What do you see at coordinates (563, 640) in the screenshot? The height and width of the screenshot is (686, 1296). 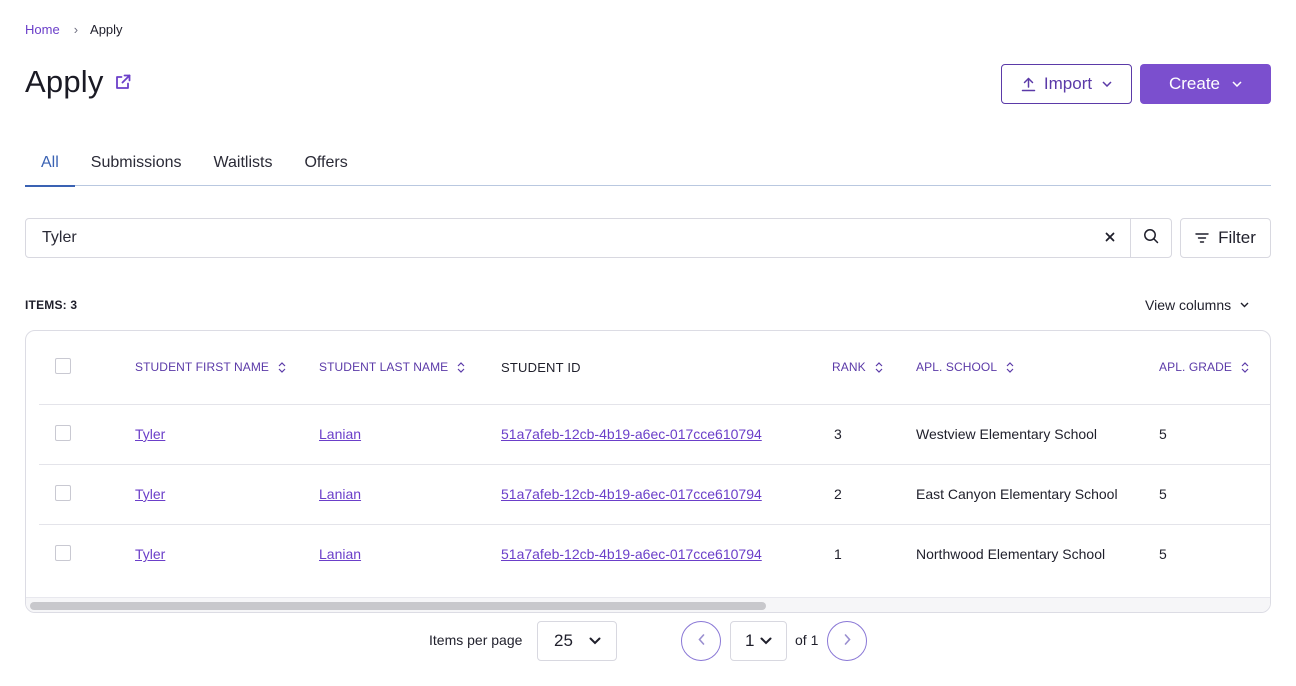 I see `items-per-page-value: 25` at bounding box center [563, 640].